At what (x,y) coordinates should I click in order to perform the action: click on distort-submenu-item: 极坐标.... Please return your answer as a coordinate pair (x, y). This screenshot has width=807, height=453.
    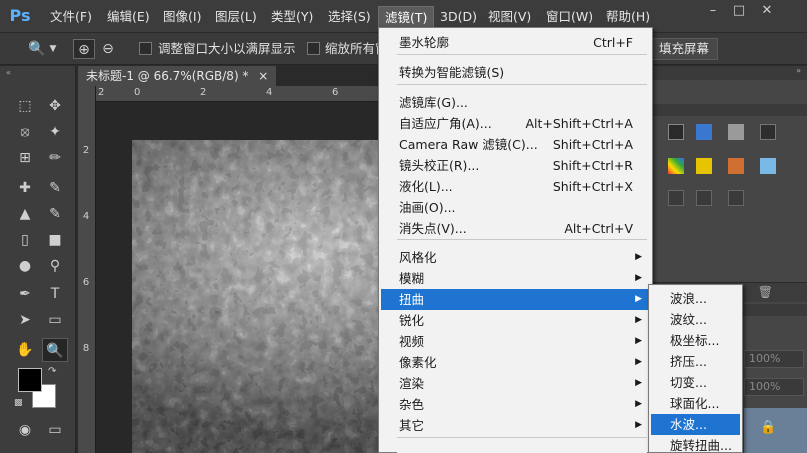
    Looking at the image, I should click on (695, 340).